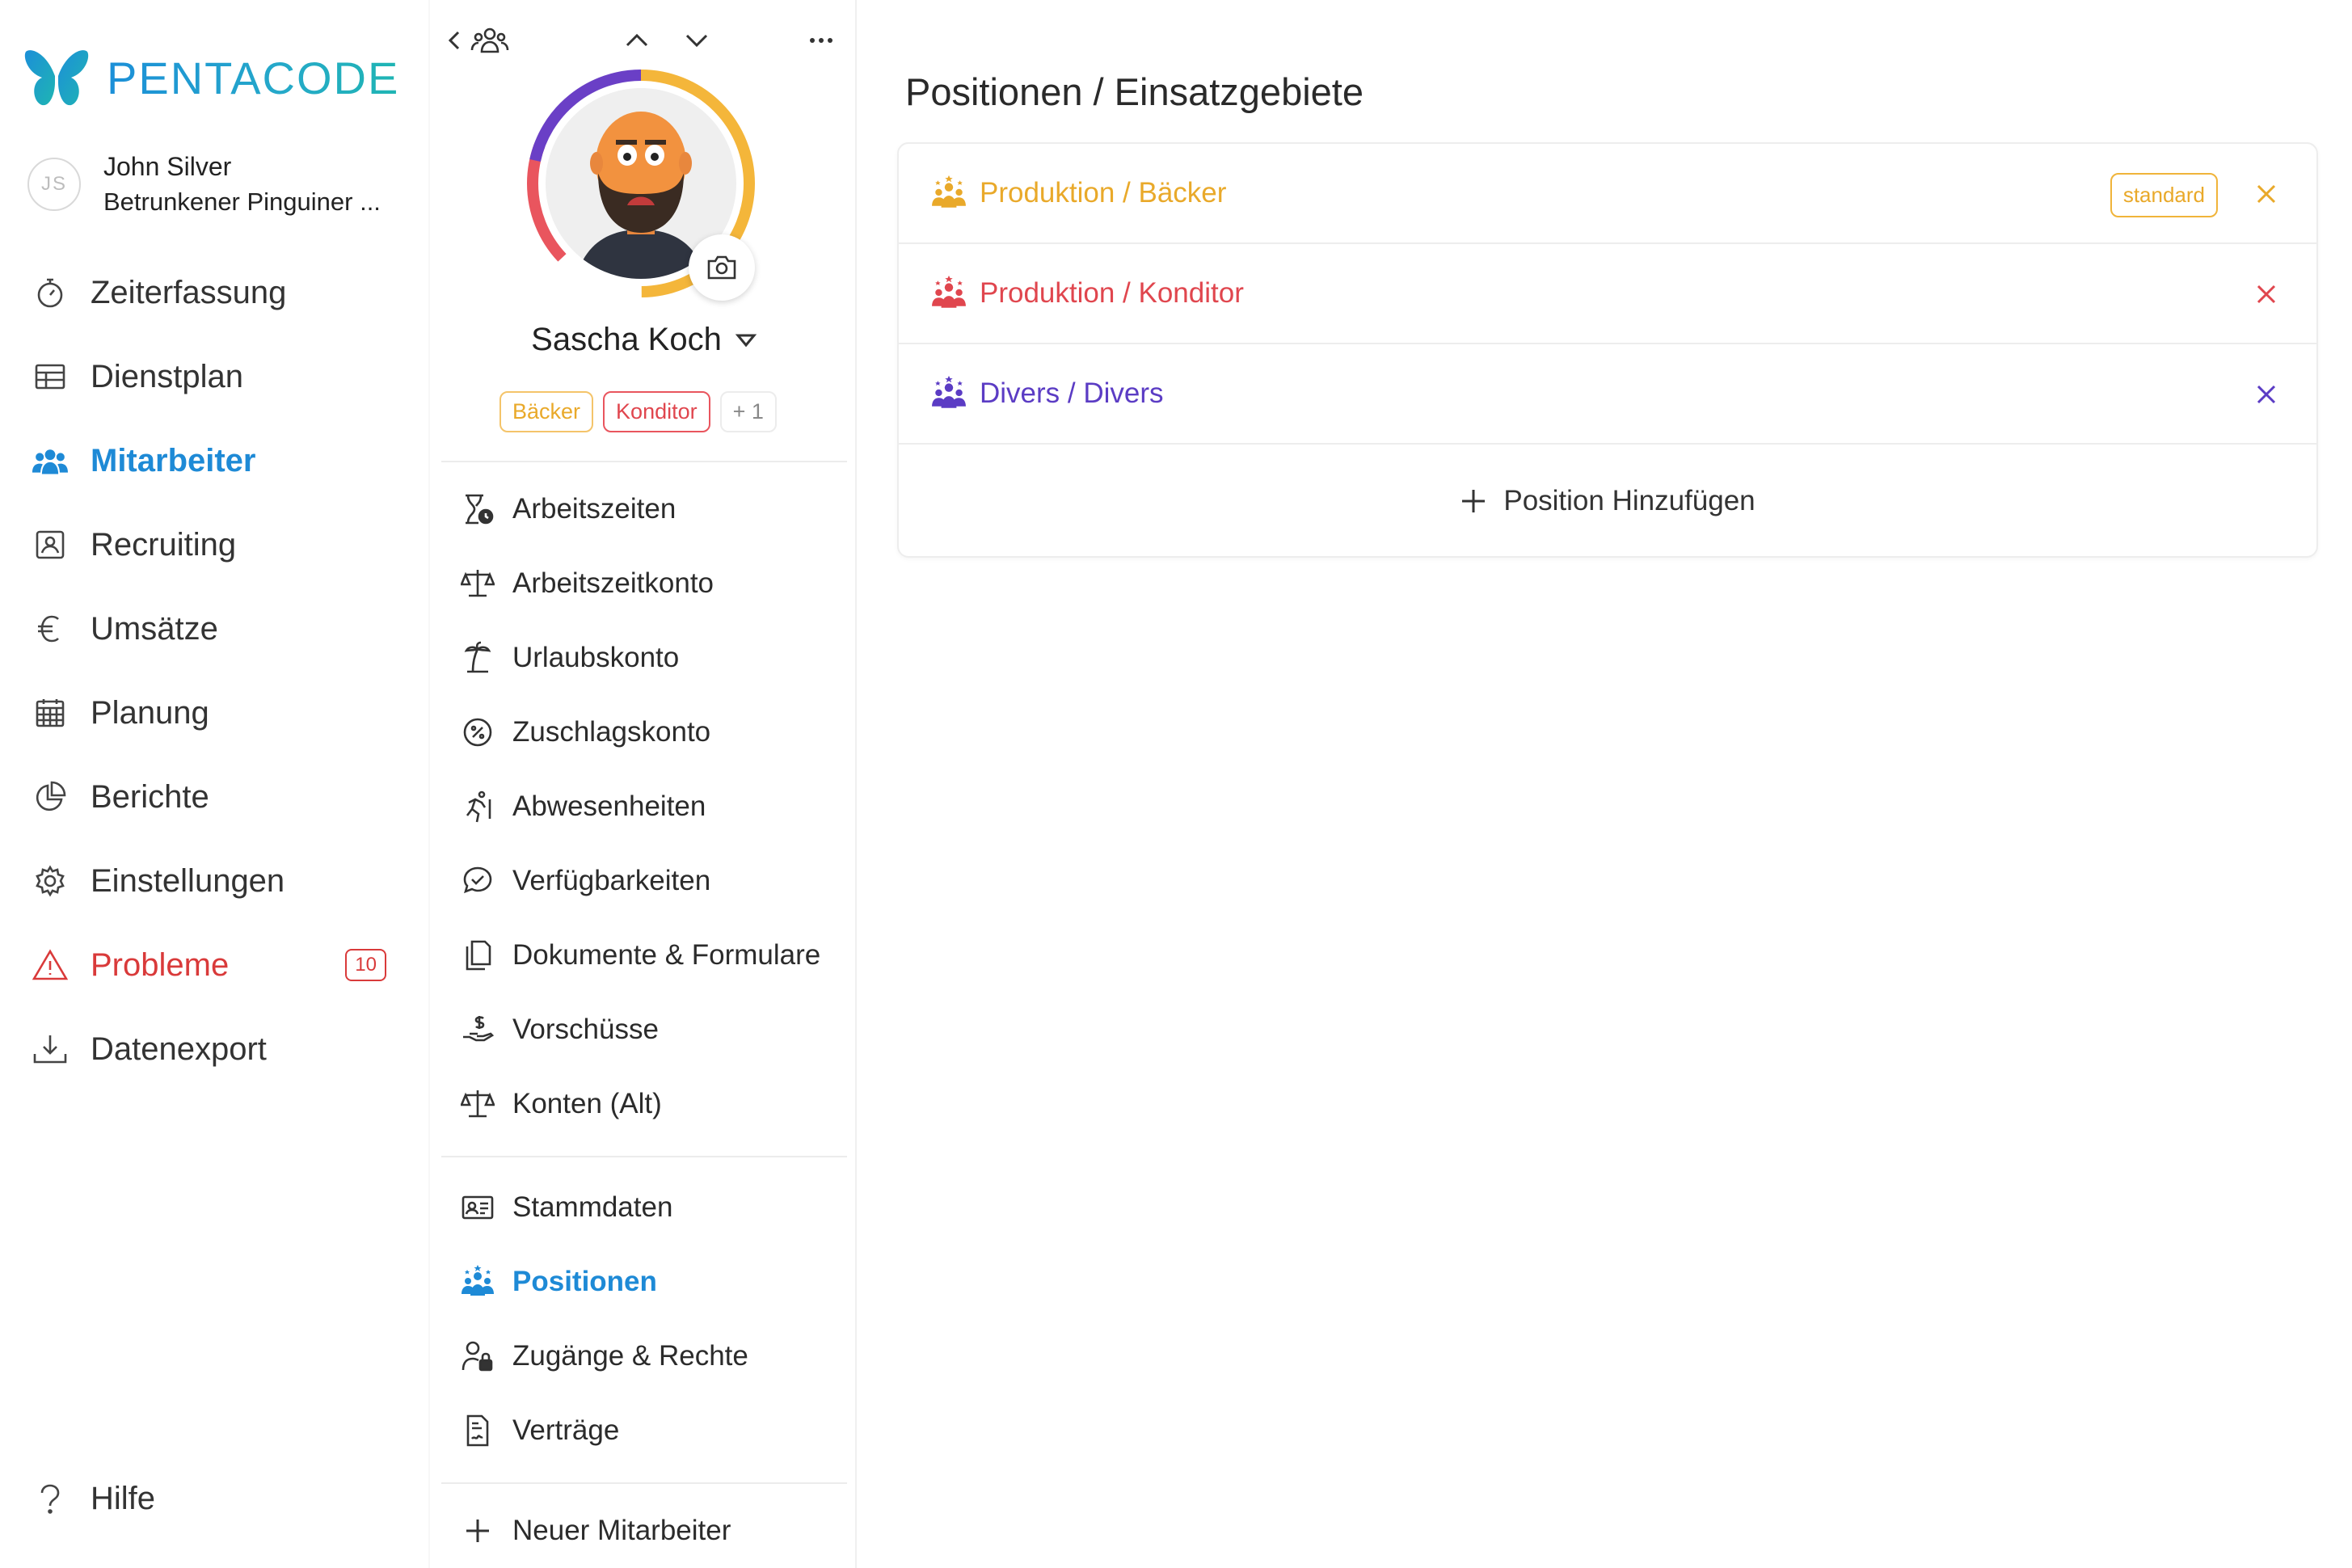  I want to click on people-icon, so click(50, 460).